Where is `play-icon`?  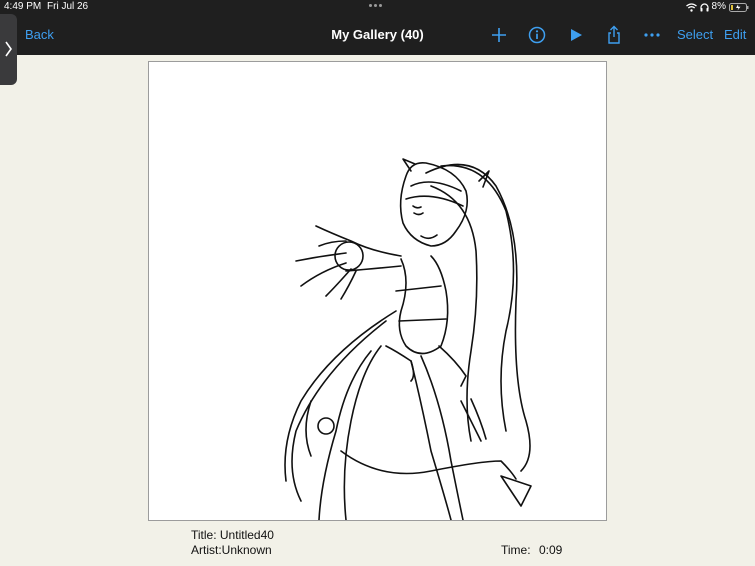 play-icon is located at coordinates (576, 35).